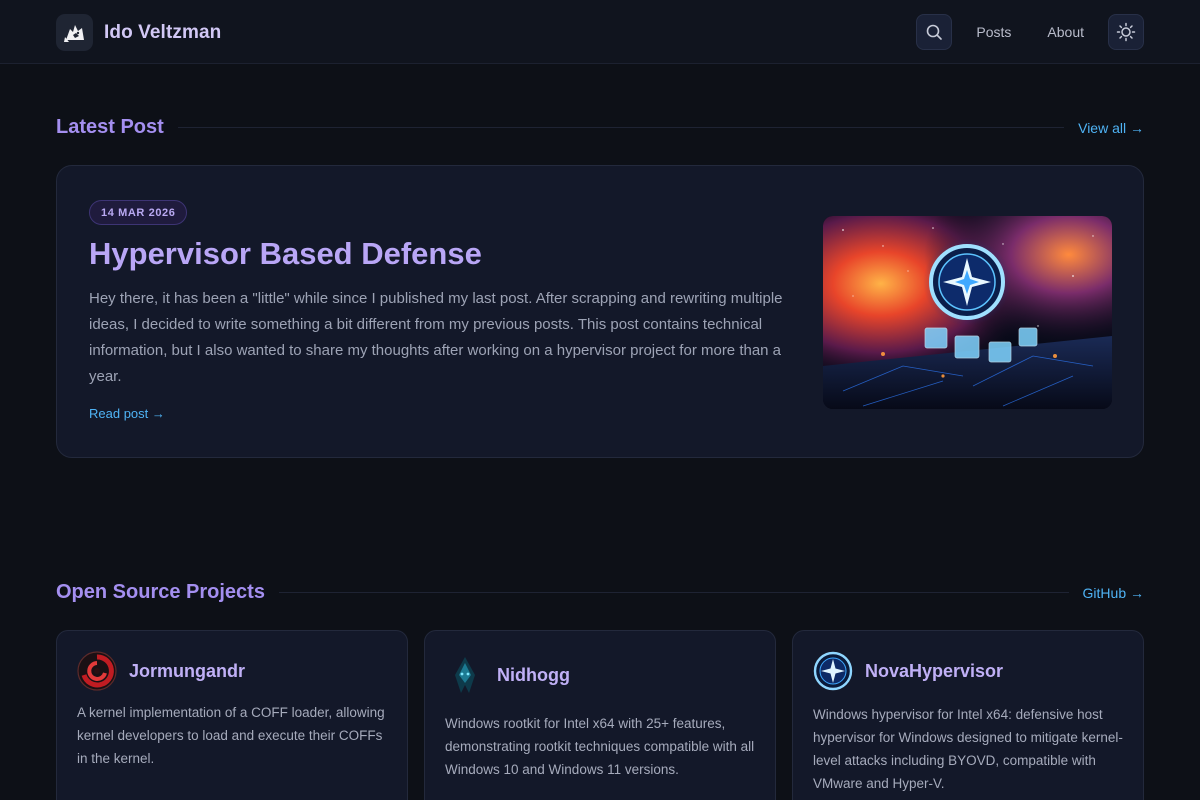 This screenshot has width=1200, height=800. What do you see at coordinates (162, 33) in the screenshot?
I see `site-title: Ido Veltzman` at bounding box center [162, 33].